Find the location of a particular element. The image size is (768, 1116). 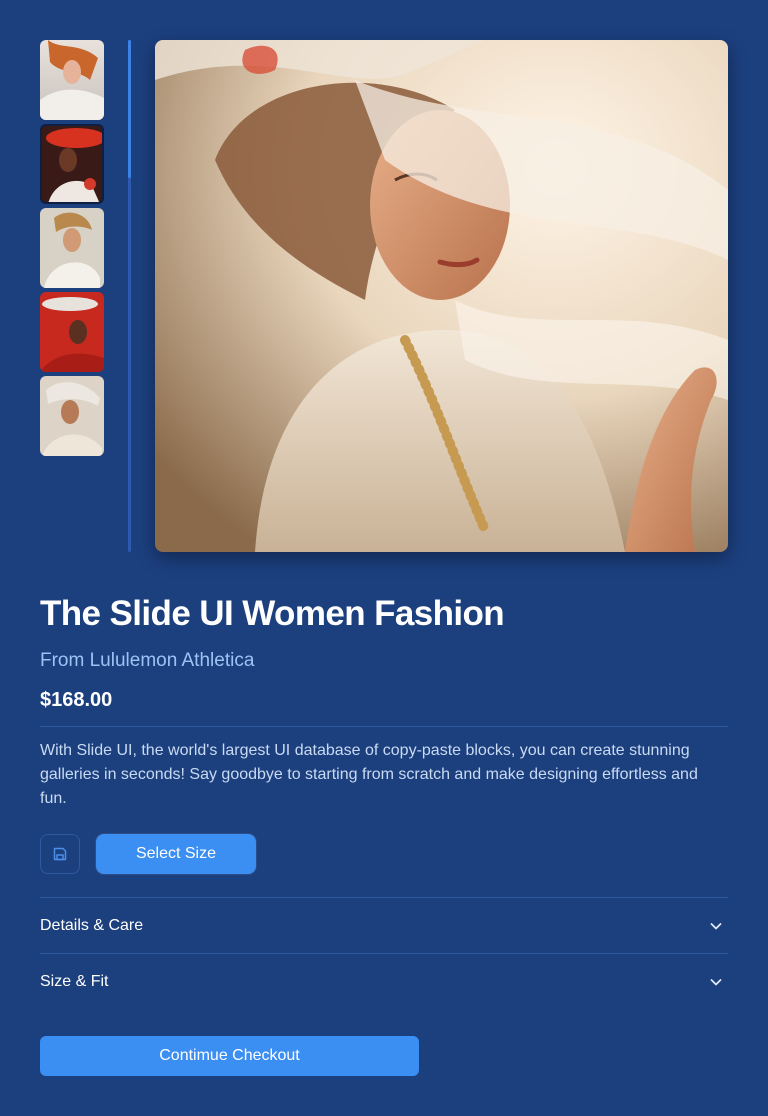

thumbnail-list is located at coordinates (72, 250).